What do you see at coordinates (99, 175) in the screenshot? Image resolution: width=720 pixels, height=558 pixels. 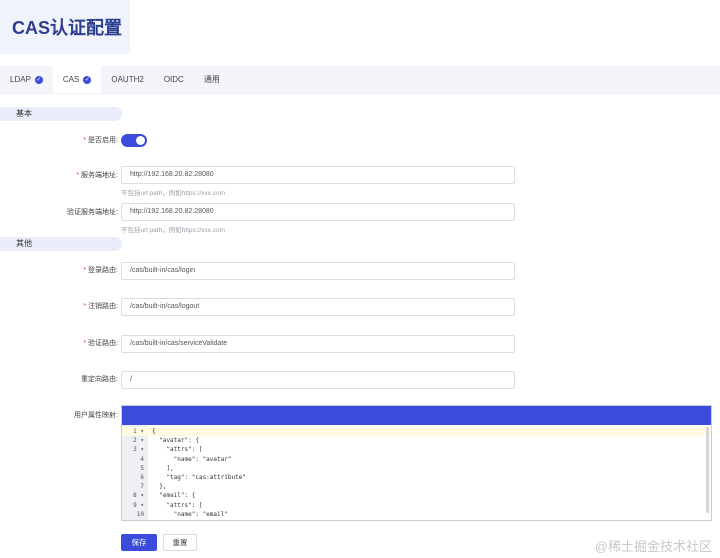 I see `server-url-label-text: 服务端地址:` at bounding box center [99, 175].